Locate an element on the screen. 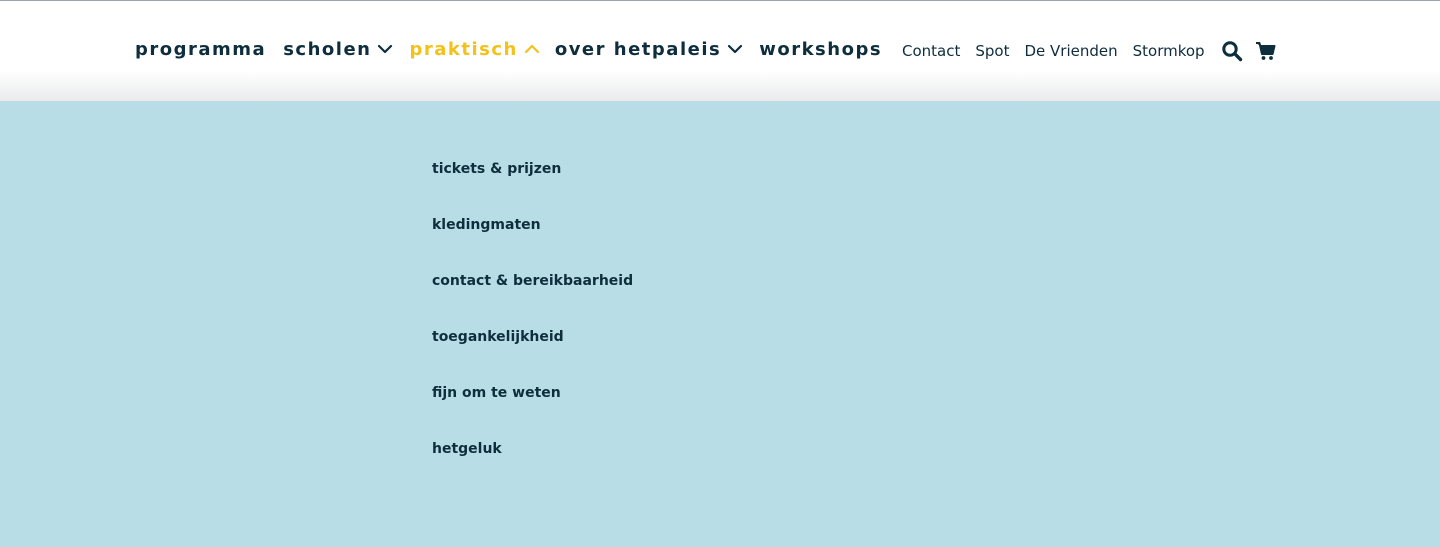 The image size is (1440, 547). chevron-up-icon is located at coordinates (532, 49).